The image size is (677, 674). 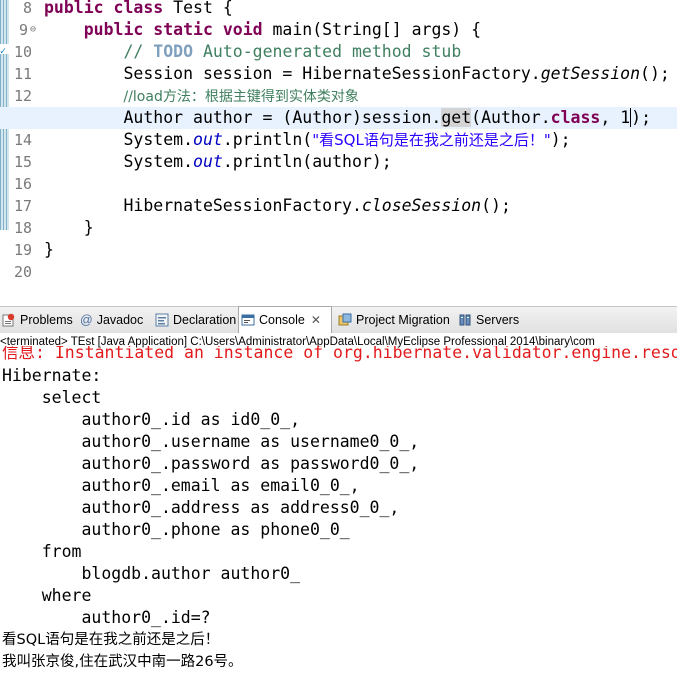 I want to click on problems-icon, so click(x=8, y=320).